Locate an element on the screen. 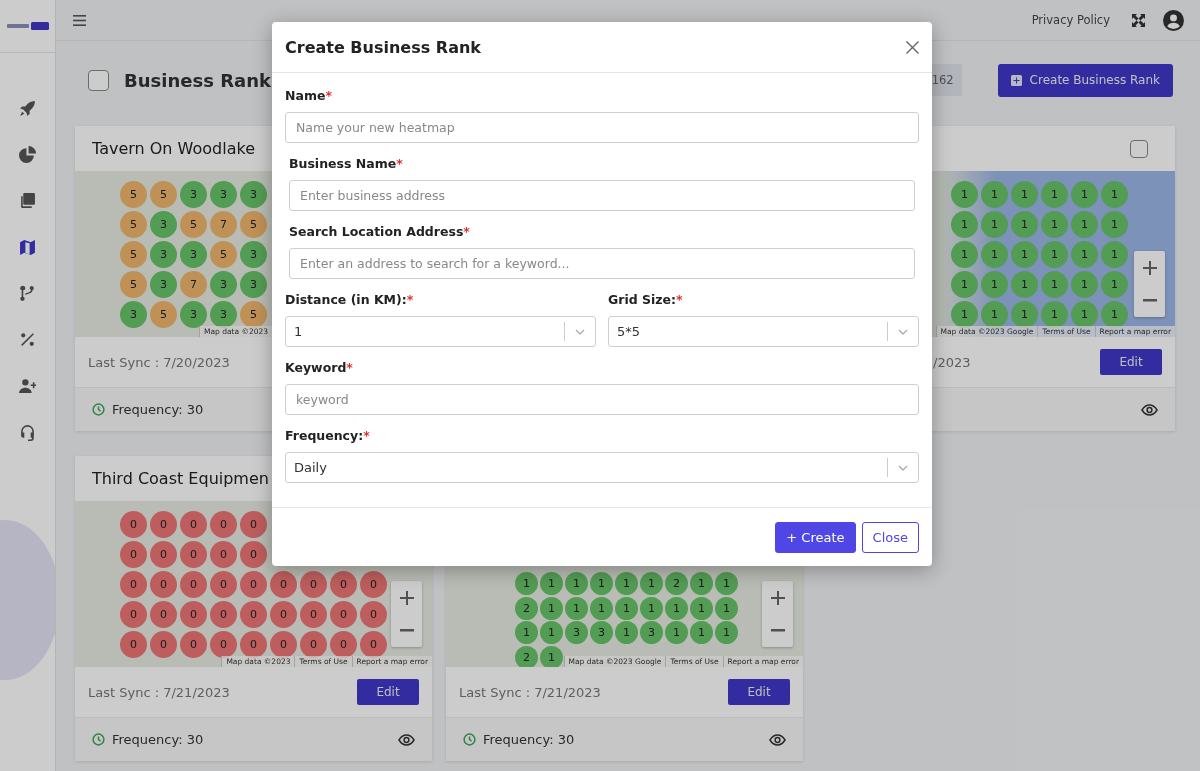 The image size is (1200, 771). close-icon is located at coordinates (912, 47).